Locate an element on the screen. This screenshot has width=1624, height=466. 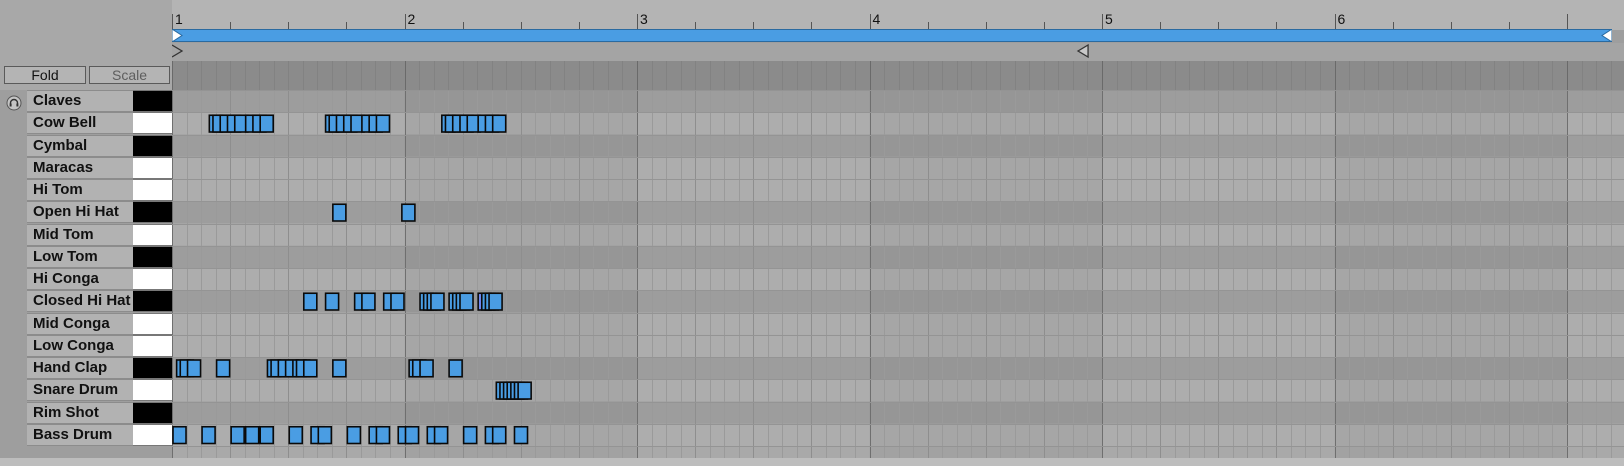
start-end-marker-strip is located at coordinates (897, 52).